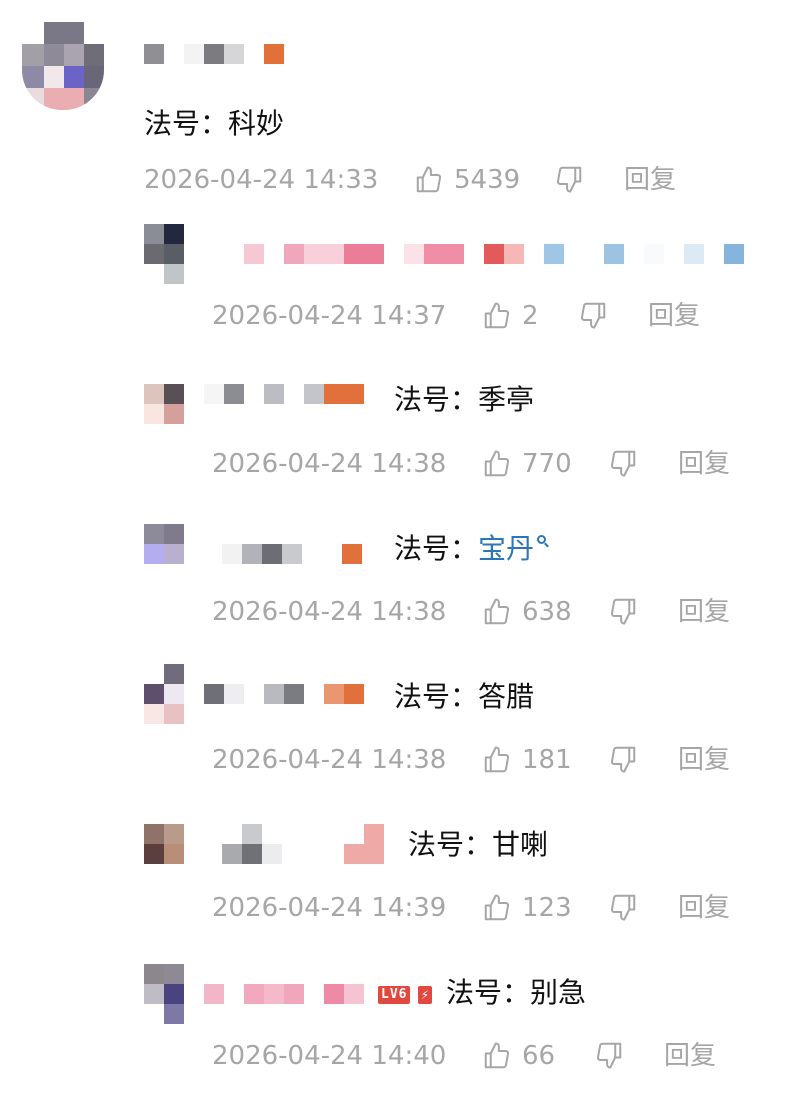 The height and width of the screenshot is (1100, 812). Describe the element at coordinates (547, 464) in the screenshot. I see `like-count: 770` at that location.